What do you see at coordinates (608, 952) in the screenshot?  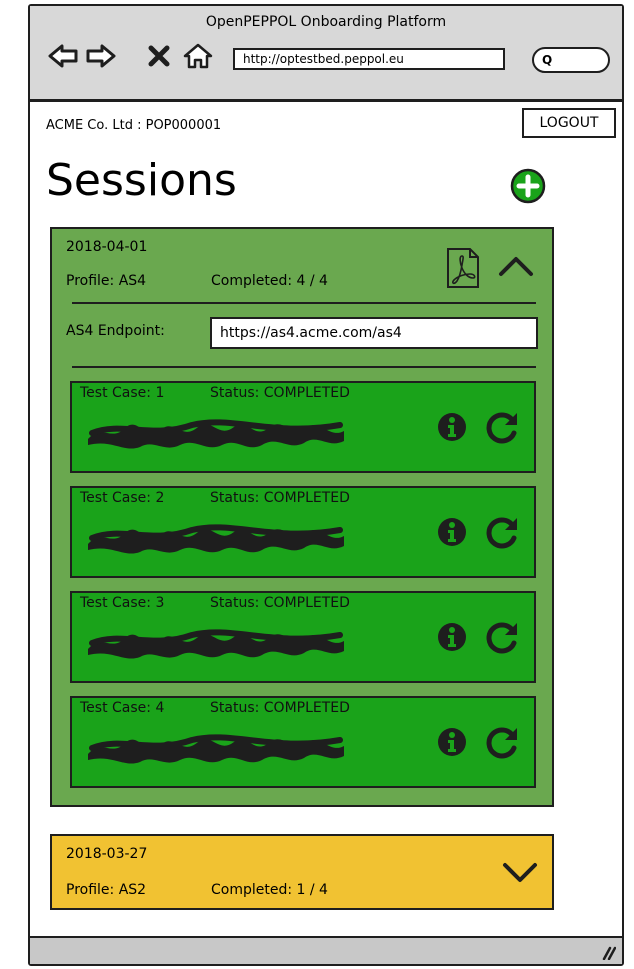 I see `resize-handle` at bounding box center [608, 952].